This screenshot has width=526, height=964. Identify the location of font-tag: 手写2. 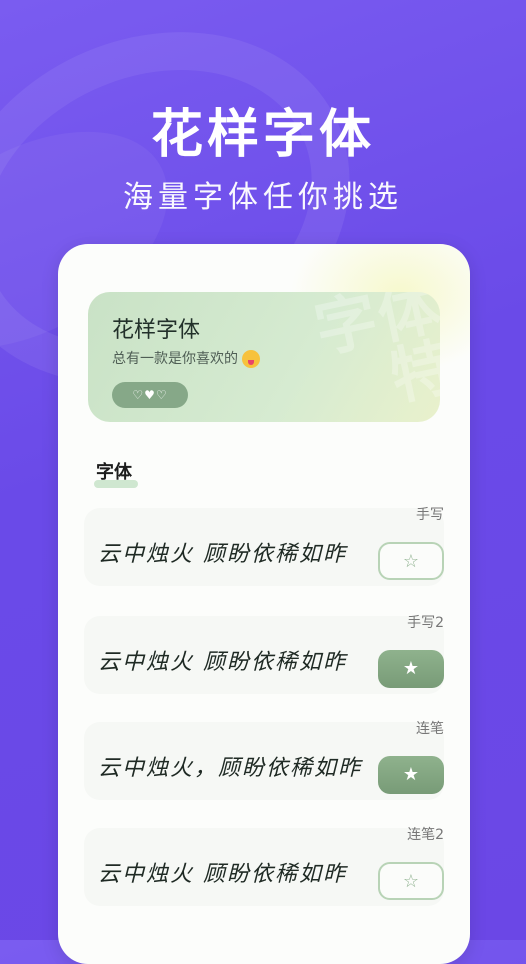
(425, 623).